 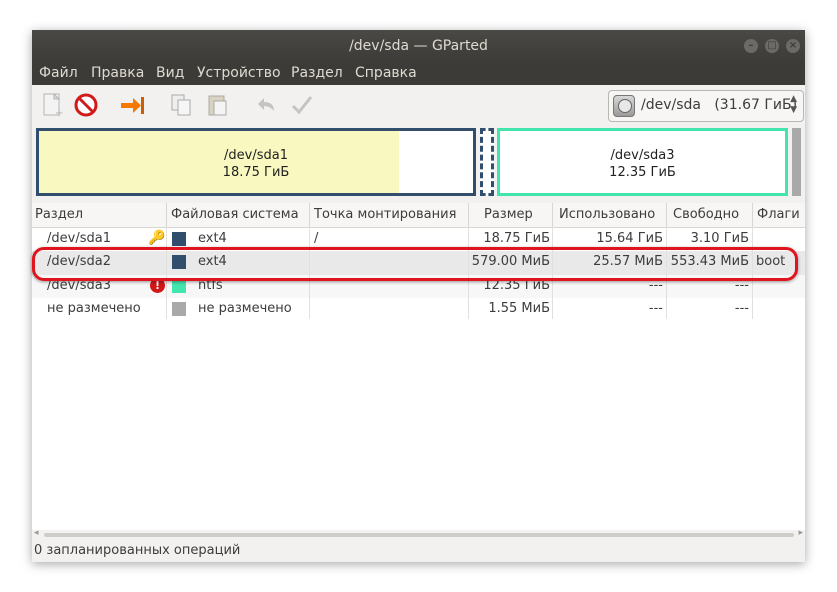 What do you see at coordinates (642, 172) in the screenshot?
I see `diskmap-label-size: 12.35 ГиБ` at bounding box center [642, 172].